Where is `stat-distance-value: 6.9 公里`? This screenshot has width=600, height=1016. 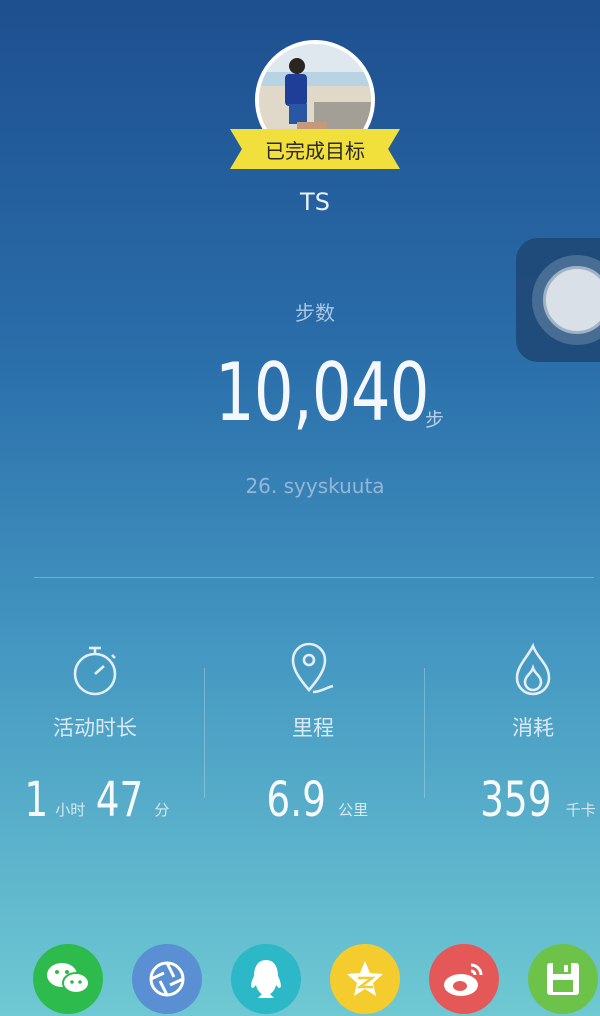 stat-distance-value: 6.9 公里 is located at coordinates (313, 800).